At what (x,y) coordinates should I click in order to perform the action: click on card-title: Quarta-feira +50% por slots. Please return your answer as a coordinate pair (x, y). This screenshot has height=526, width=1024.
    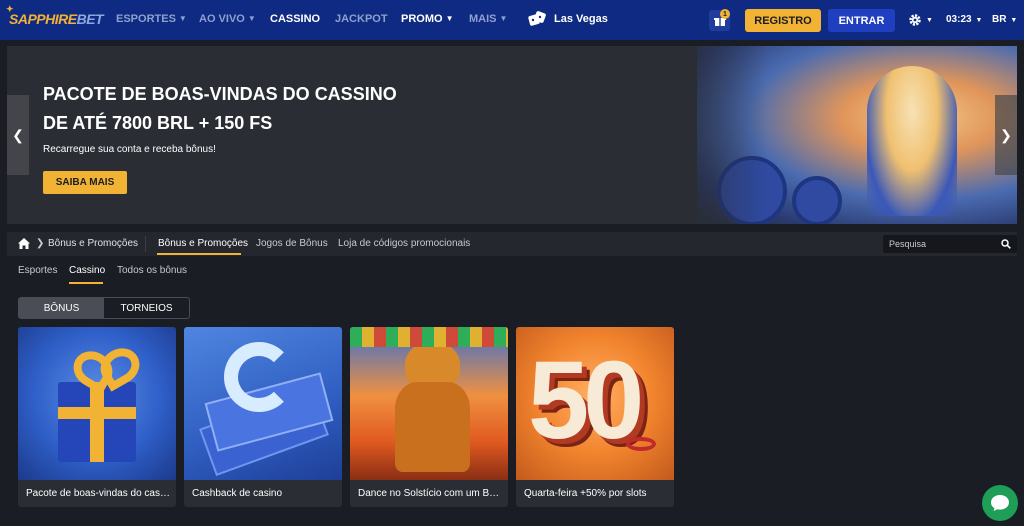
    Looking at the image, I should click on (585, 493).